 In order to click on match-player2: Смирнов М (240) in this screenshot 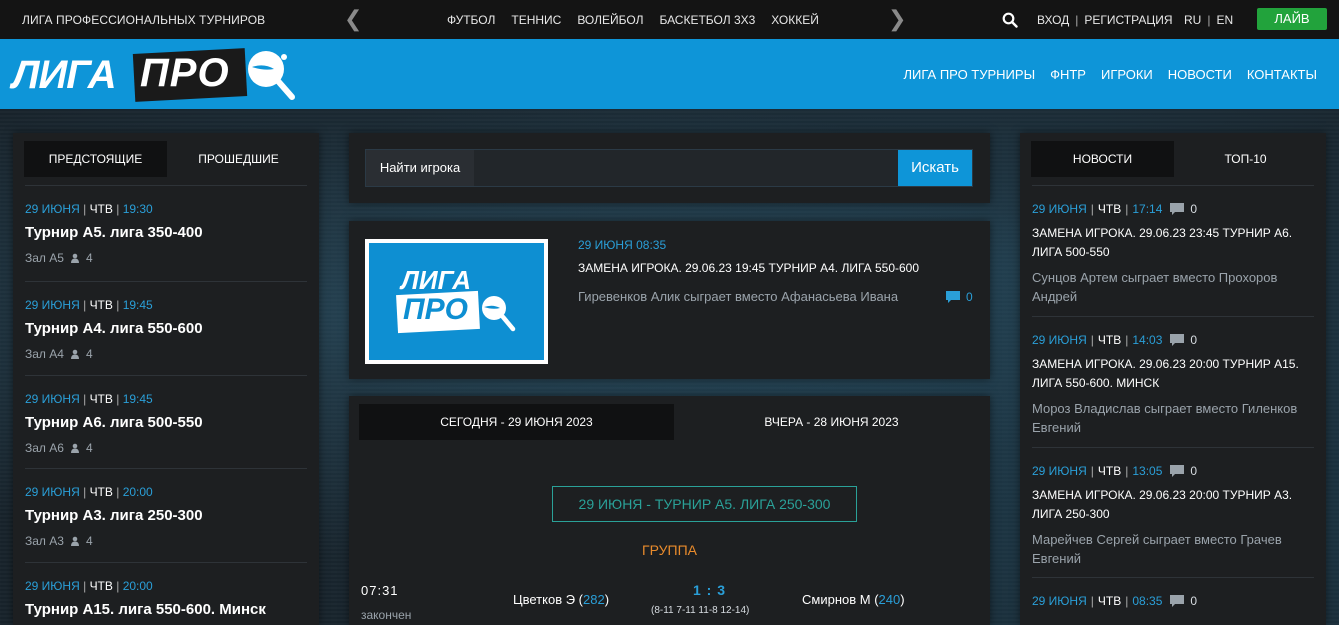, I will do `click(853, 599)`.